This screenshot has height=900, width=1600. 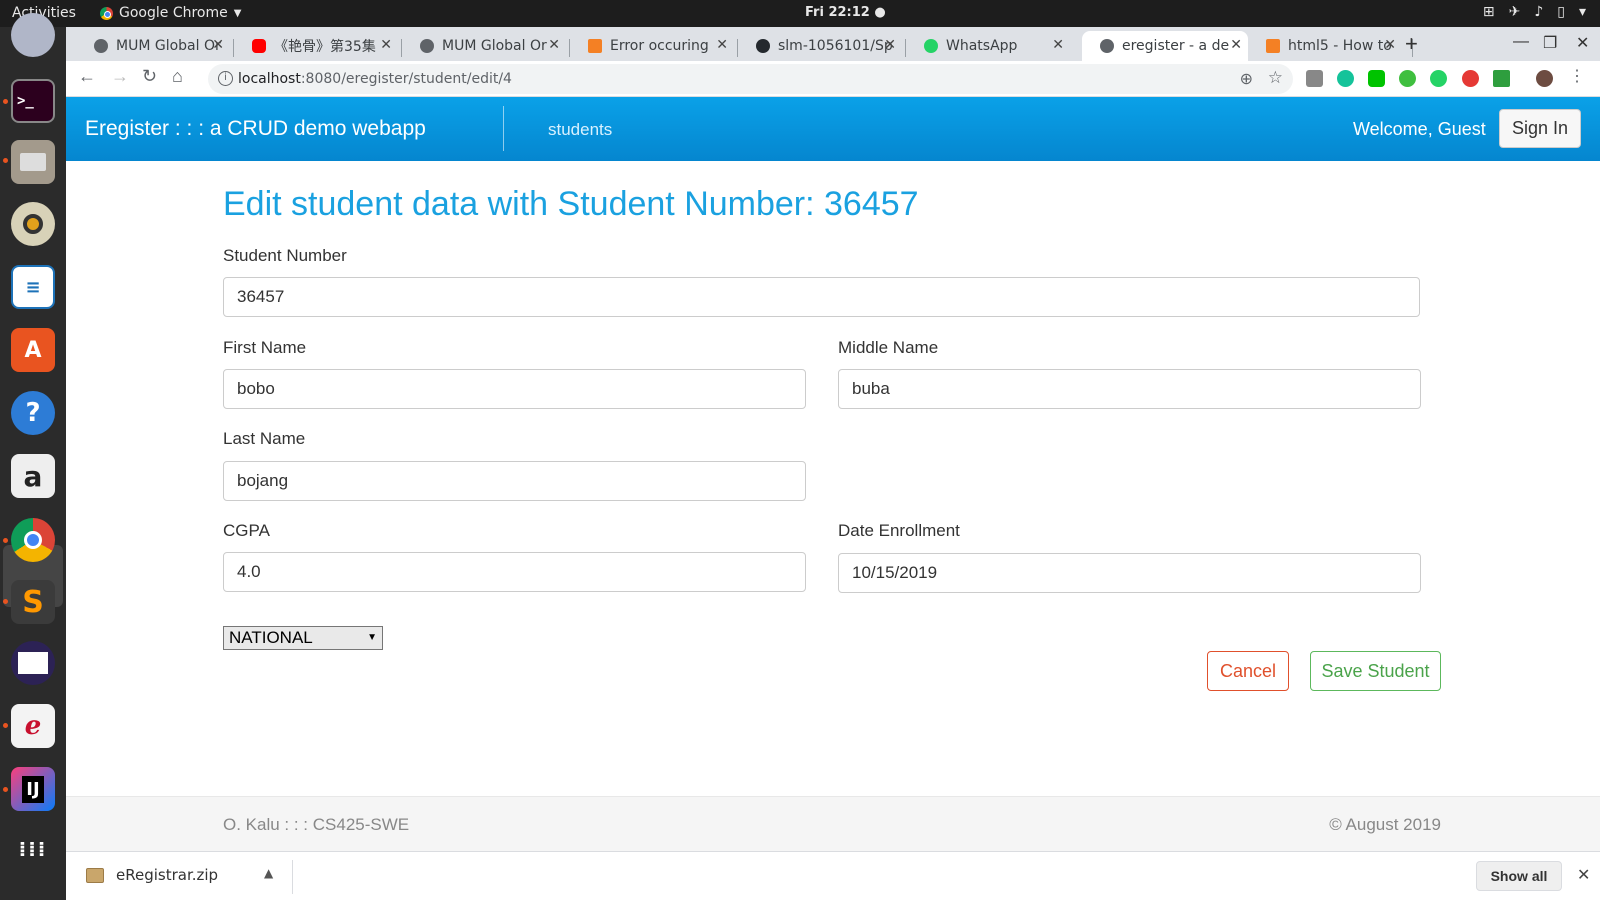 I want to click on app-menu: Google Chrome ▼, so click(x=170, y=13).